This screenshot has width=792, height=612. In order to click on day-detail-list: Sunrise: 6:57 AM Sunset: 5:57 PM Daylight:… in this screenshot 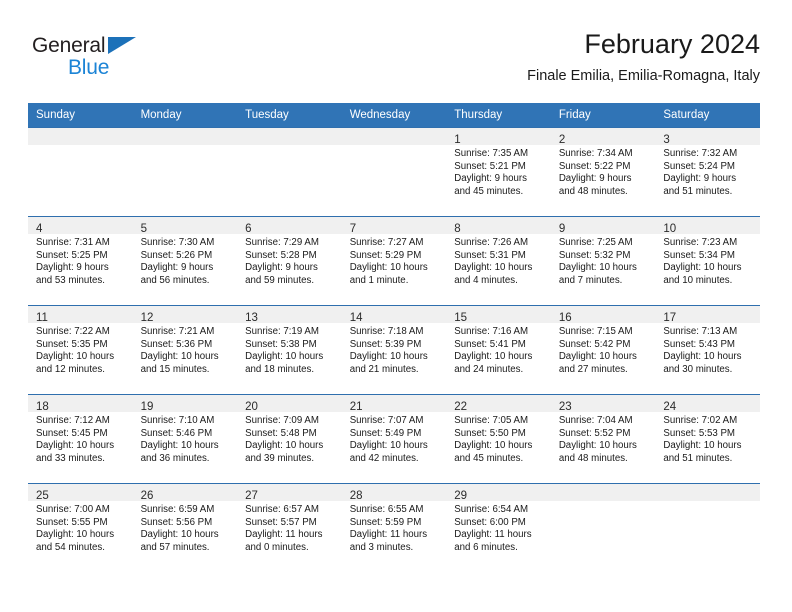, I will do `click(289, 536)`.